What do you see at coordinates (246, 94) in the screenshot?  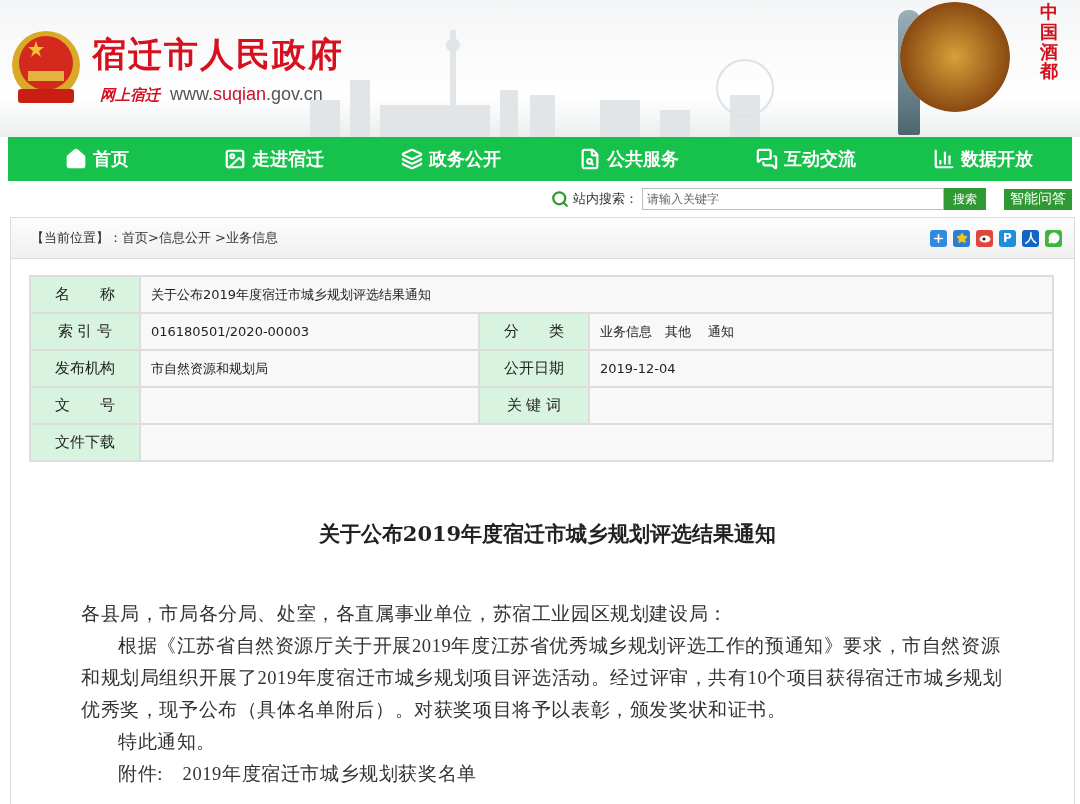 I see `site-url: www.suqian.gov.cn` at bounding box center [246, 94].